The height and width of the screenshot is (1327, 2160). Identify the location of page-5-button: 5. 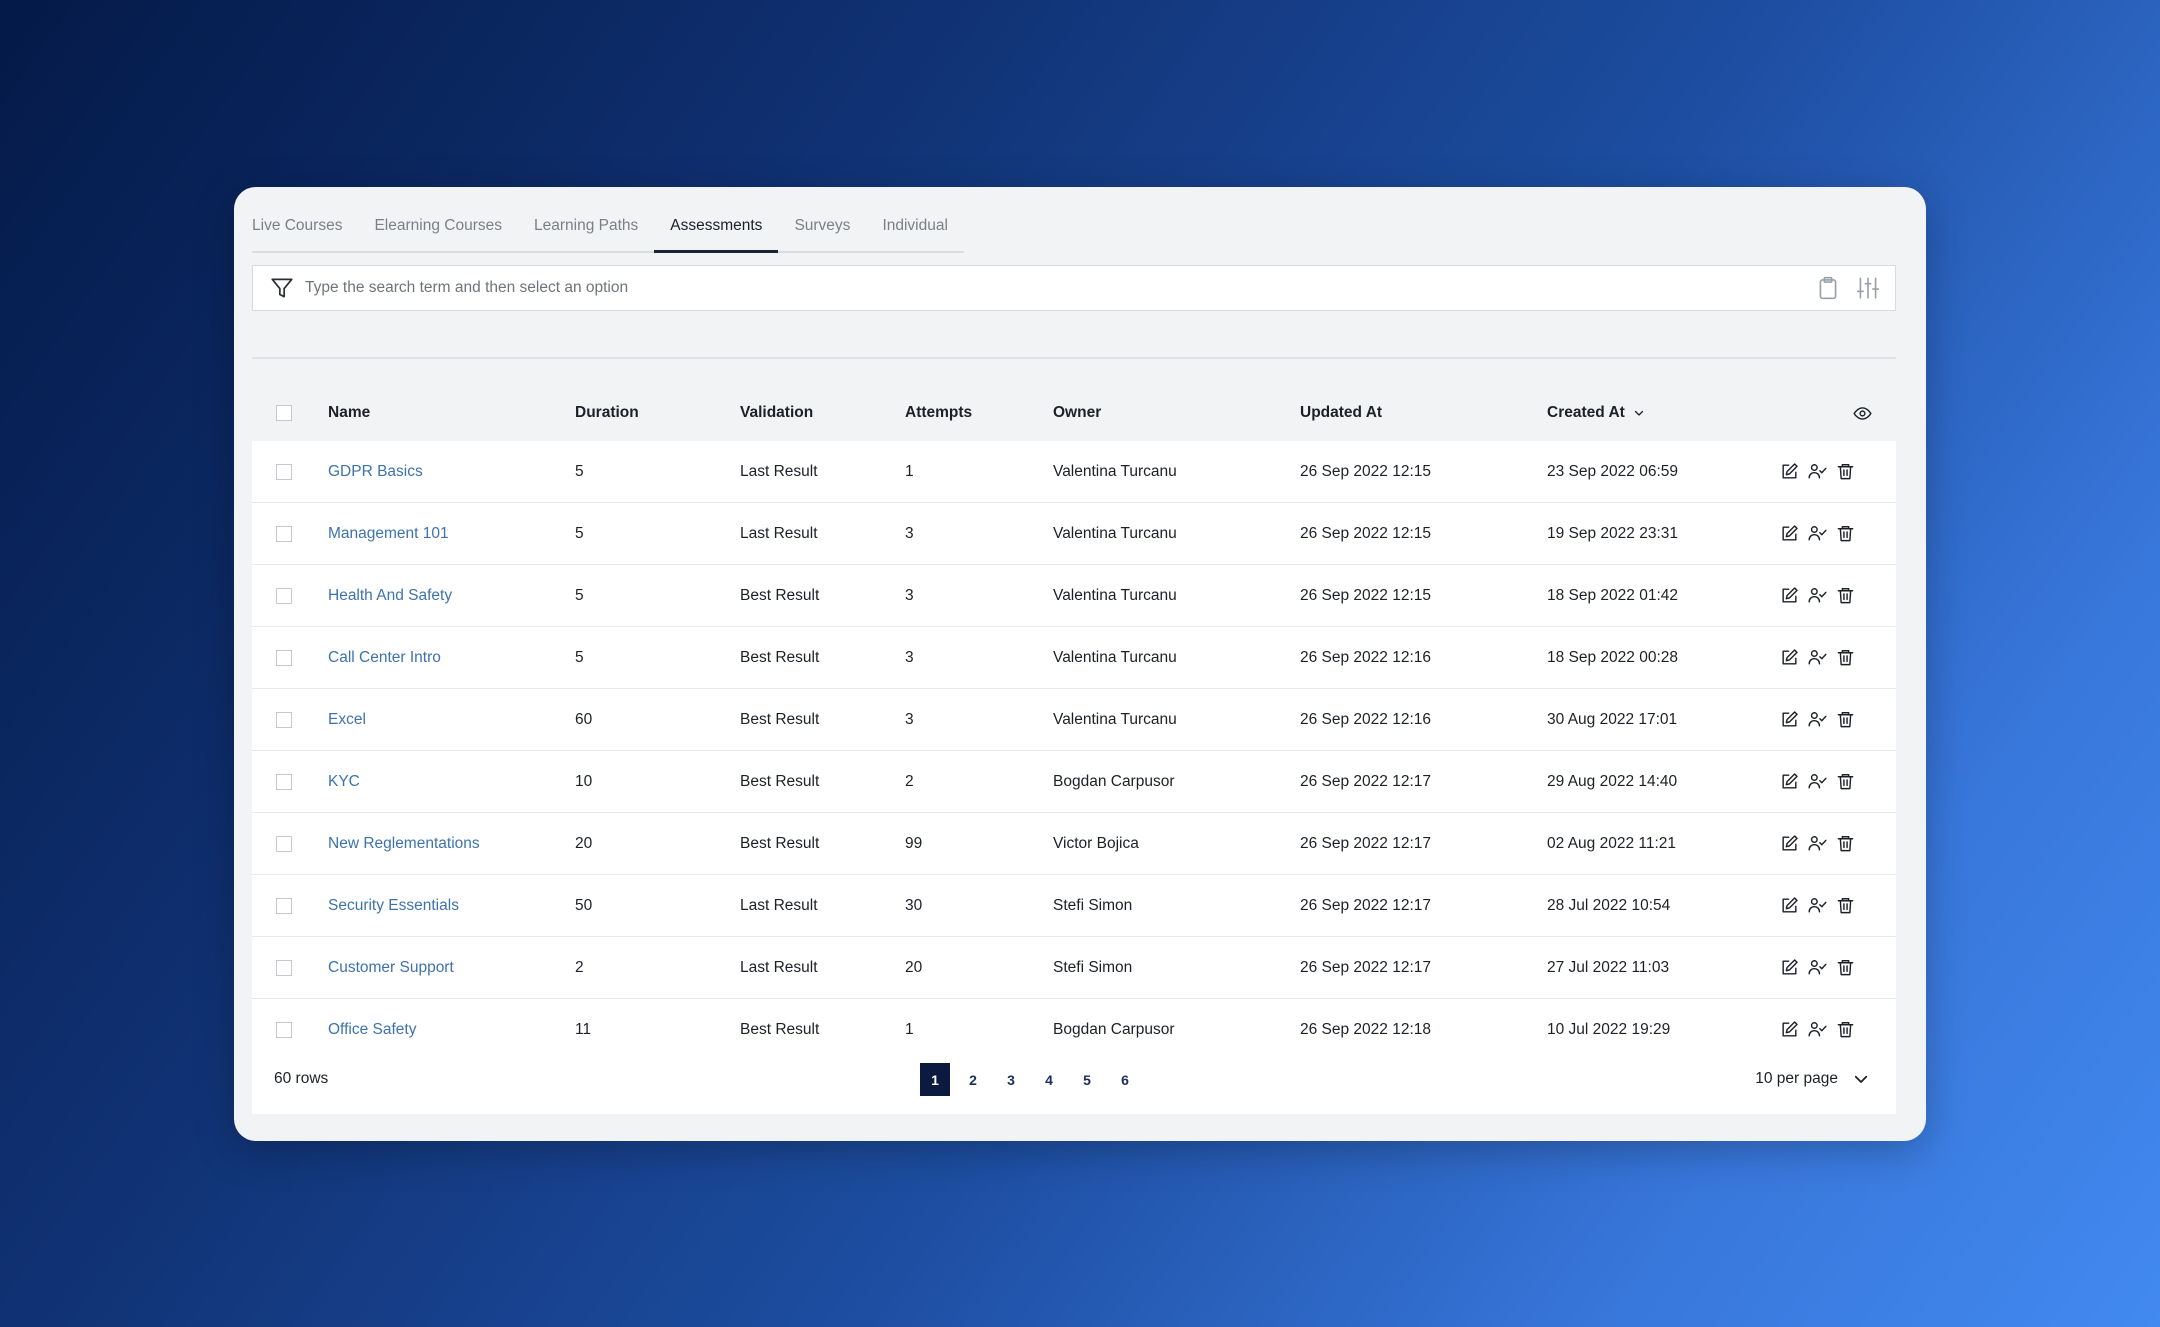
(1087, 1079).